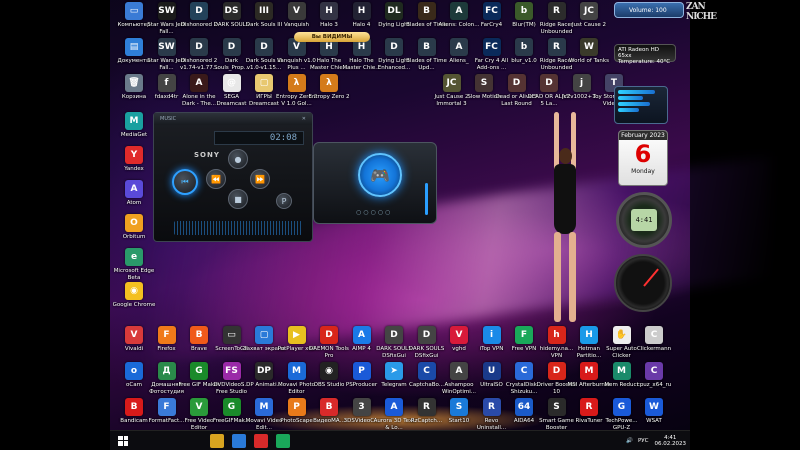  I want to click on desktop-icon: Y Yandex, so click(134, 165).